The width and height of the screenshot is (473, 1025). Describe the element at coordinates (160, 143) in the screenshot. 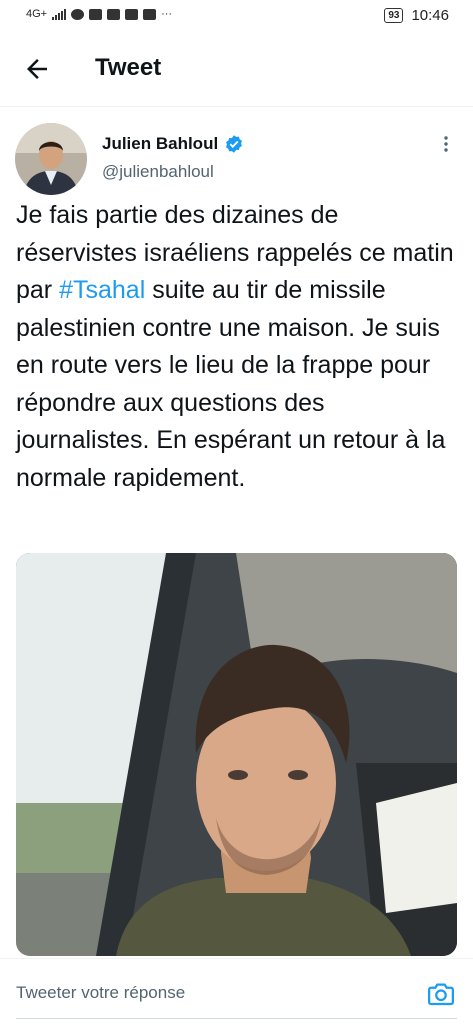

I see `author-name-text: Julien Bahloul` at that location.